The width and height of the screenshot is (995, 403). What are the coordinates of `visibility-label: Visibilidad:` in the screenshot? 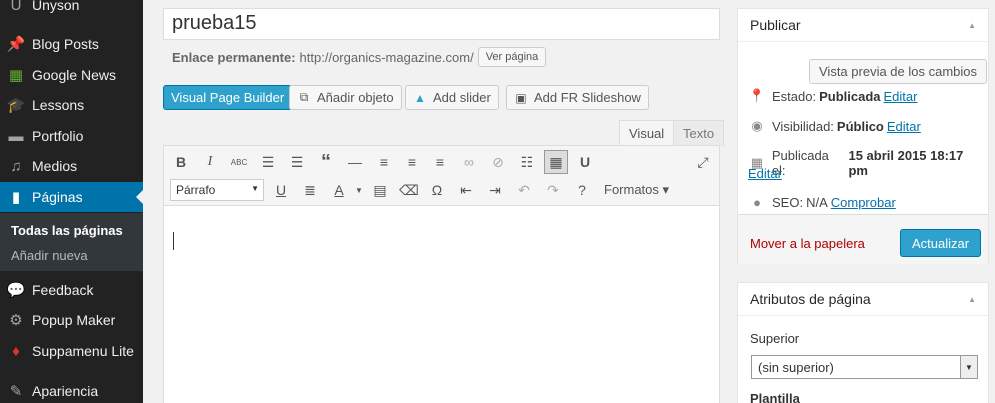 It's located at (803, 126).